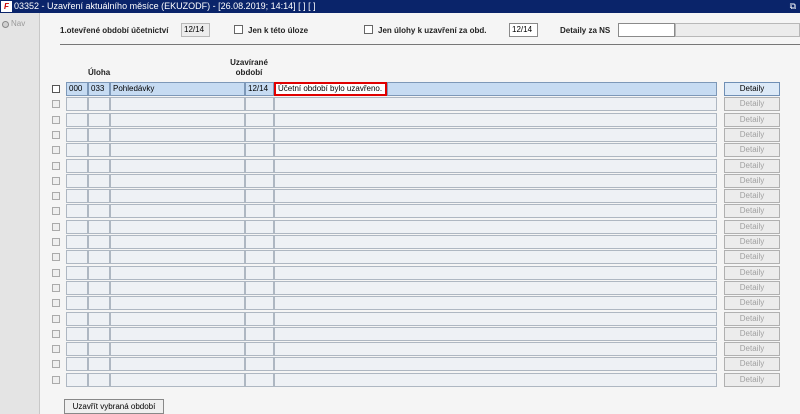 Image resolution: width=800 pixels, height=414 pixels. Describe the element at coordinates (523, 30) in the screenshot. I see `closing-period-field: 12/14` at that location.